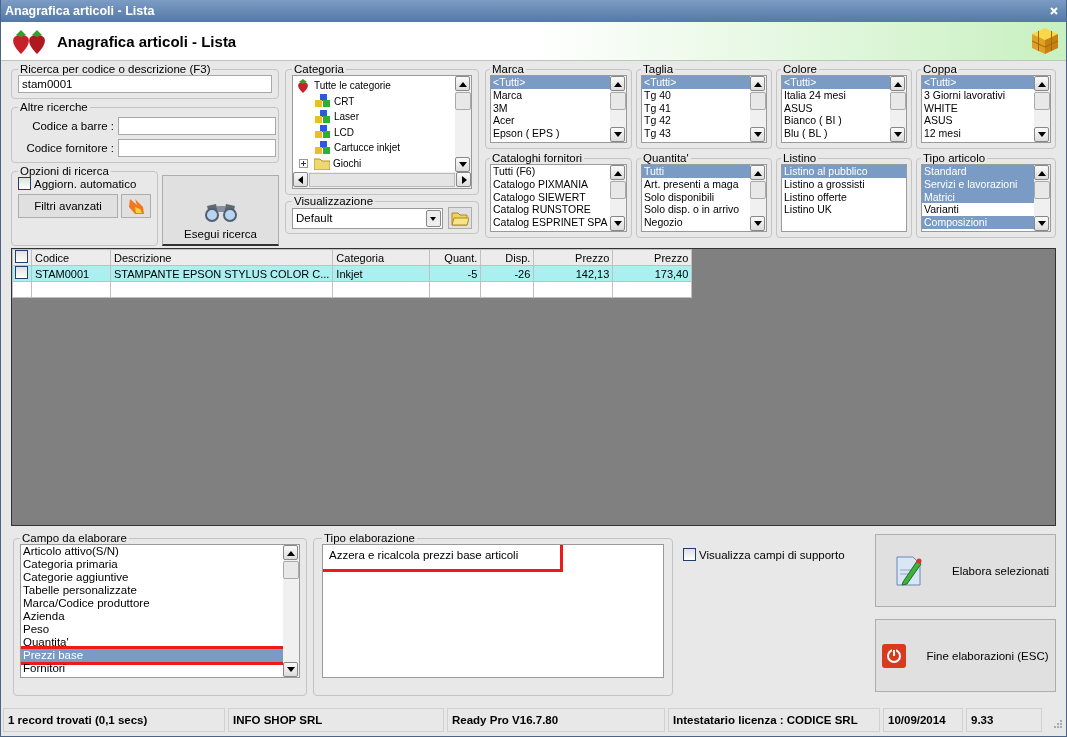 The height and width of the screenshot is (737, 1067). Describe the element at coordinates (152, 577) in the screenshot. I see `list-item: Categorie aggiuntive` at that location.